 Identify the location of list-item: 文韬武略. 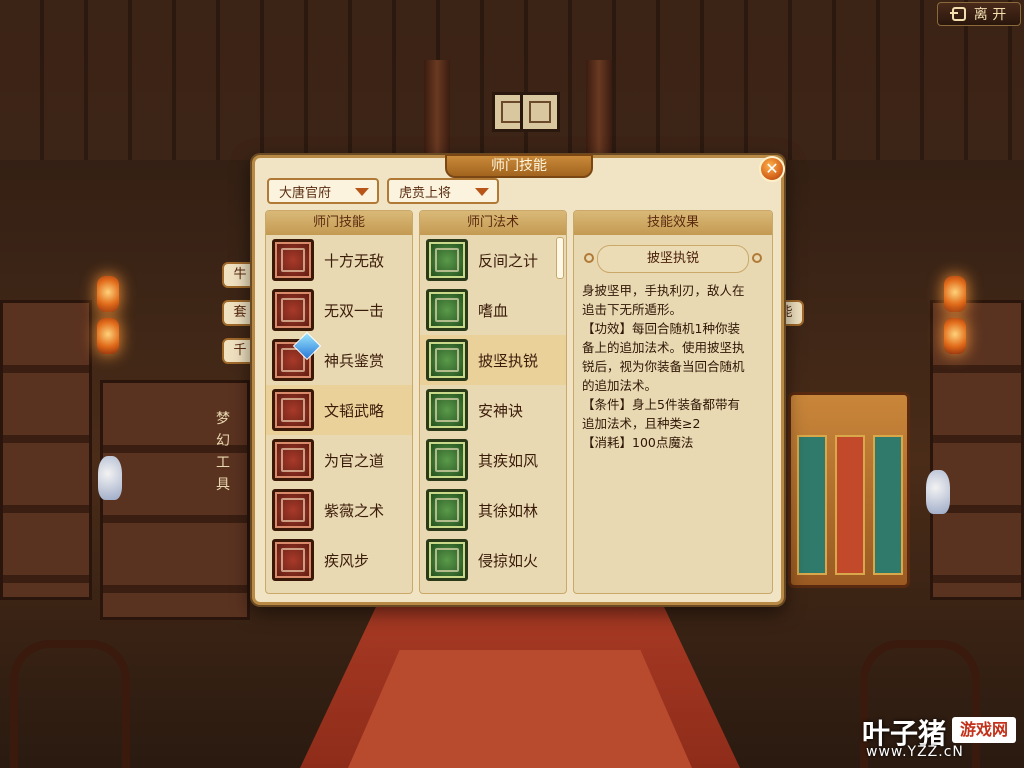
(339, 410).